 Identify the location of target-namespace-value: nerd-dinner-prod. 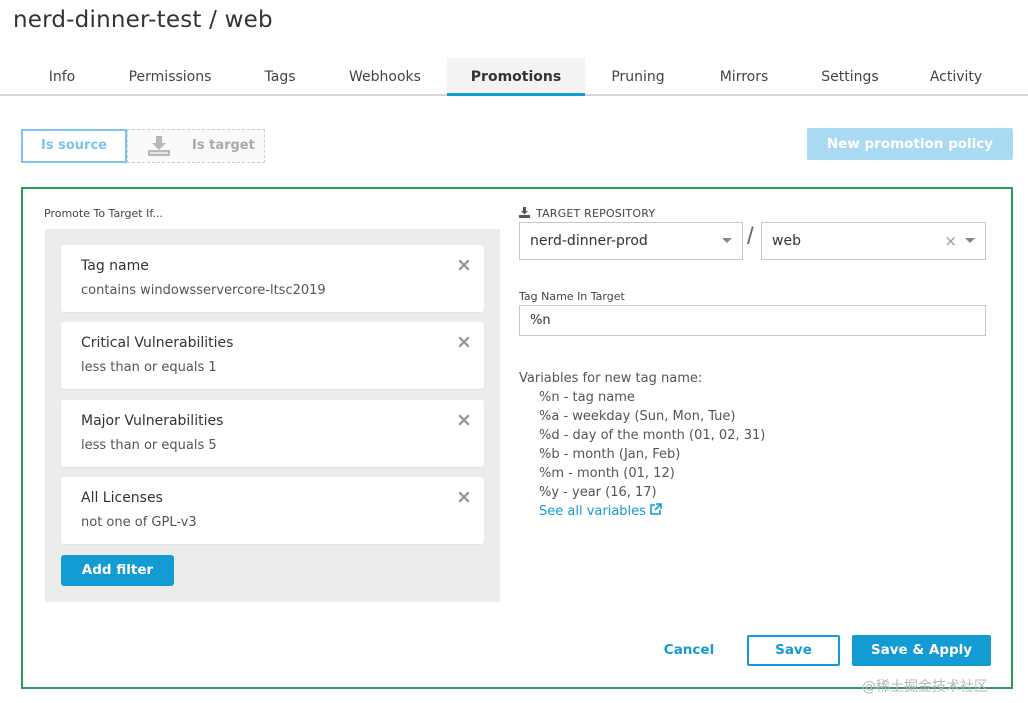
(589, 241).